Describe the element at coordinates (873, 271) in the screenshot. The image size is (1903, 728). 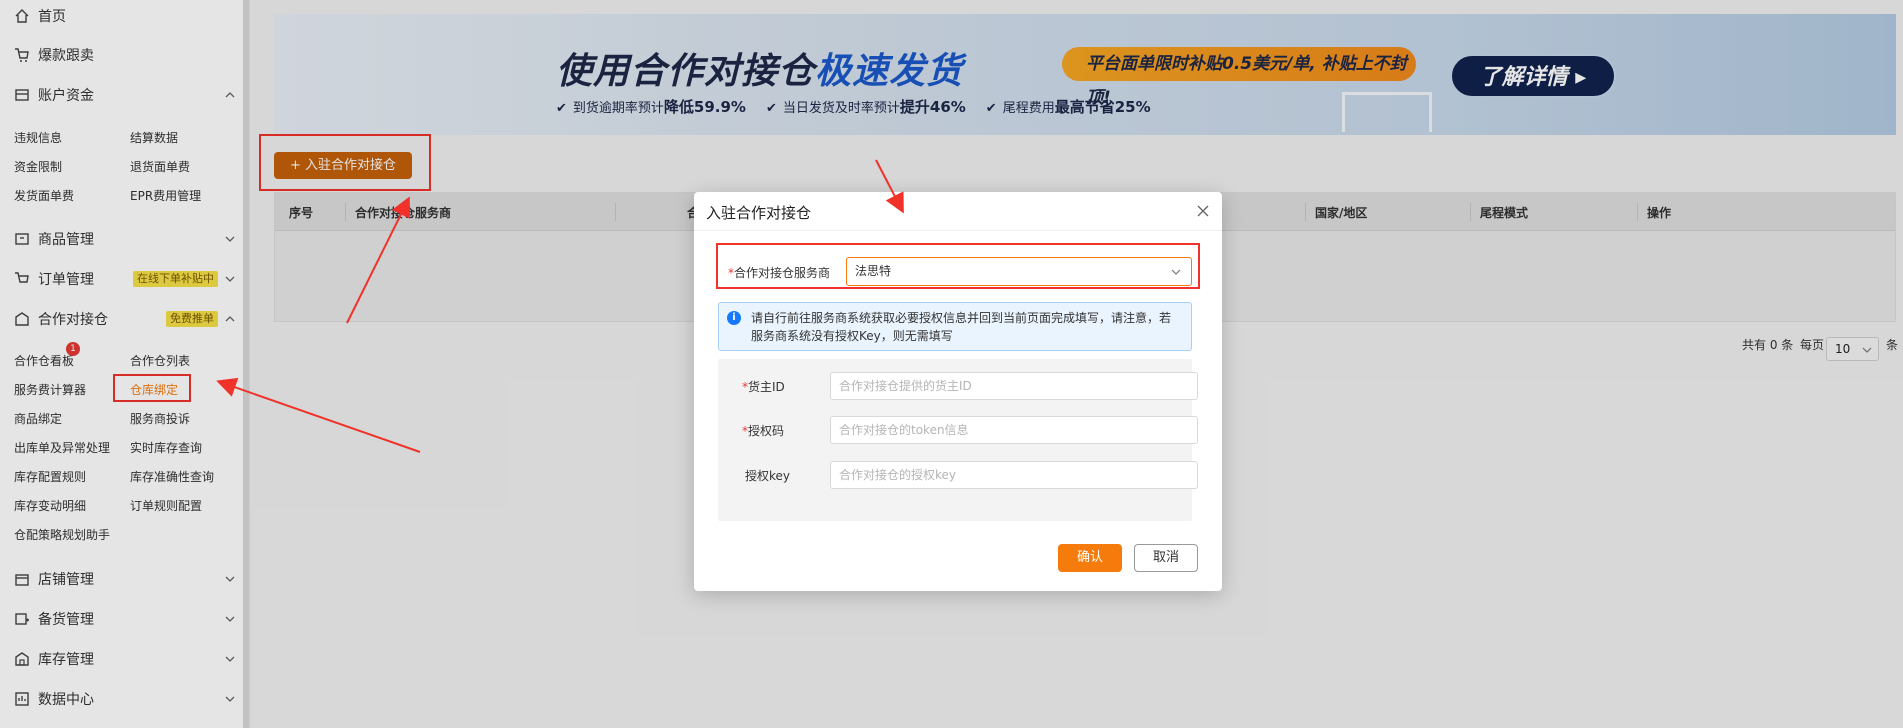
I see `provider-select-value: 法思特` at that location.